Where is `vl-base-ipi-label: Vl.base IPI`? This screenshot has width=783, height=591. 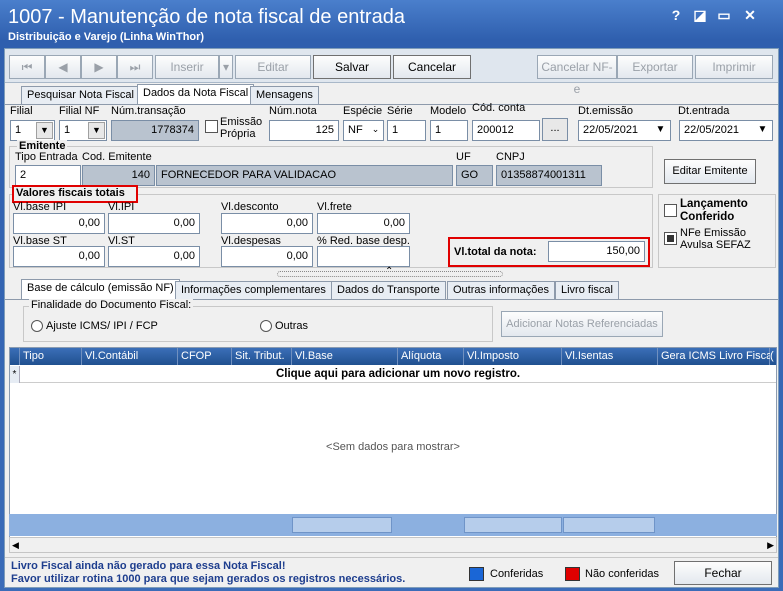
vl-base-ipi-label: Vl.base IPI is located at coordinates (40, 207).